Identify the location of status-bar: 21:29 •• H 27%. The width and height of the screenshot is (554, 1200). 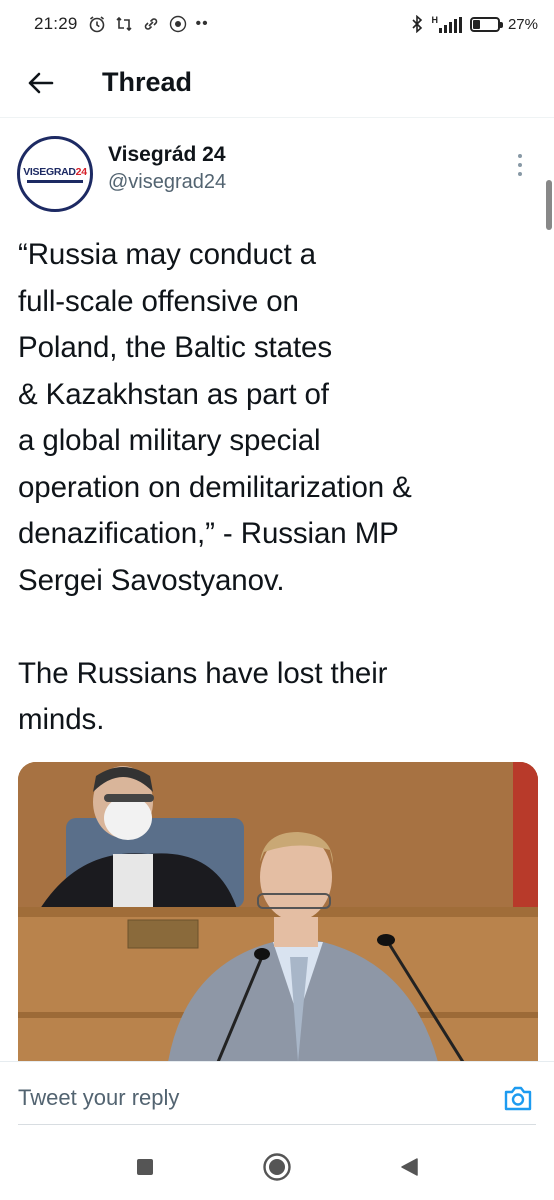
(277, 24).